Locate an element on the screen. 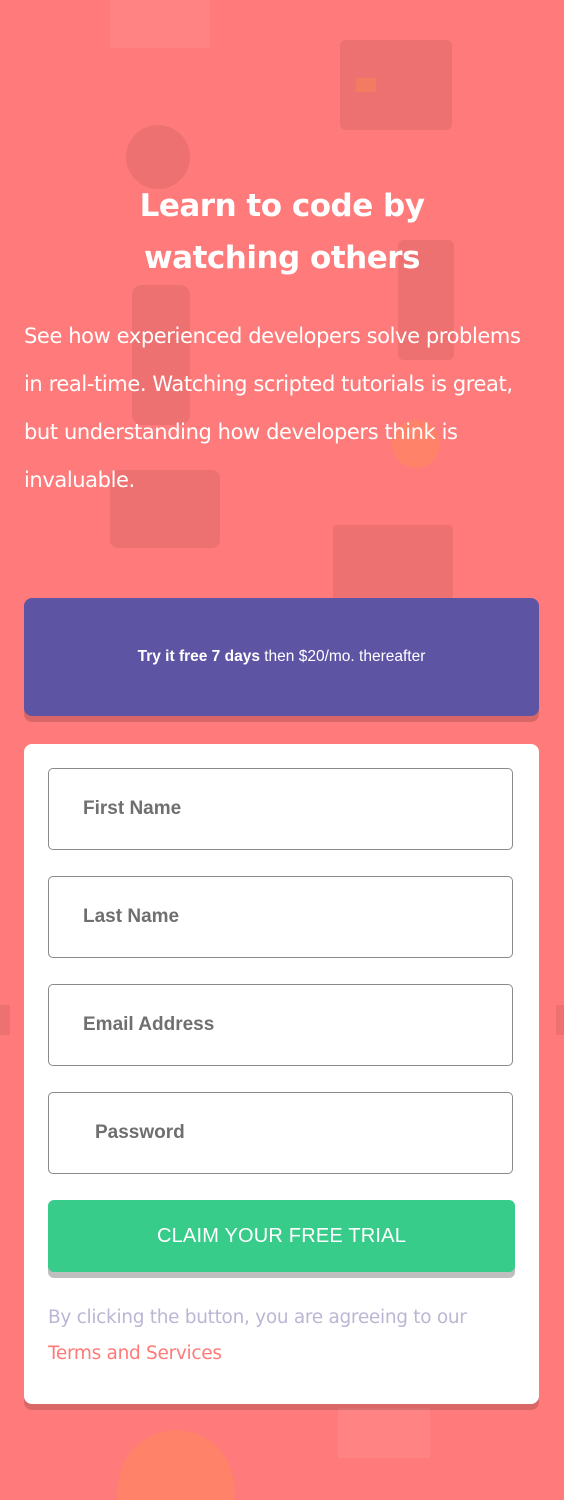 The height and width of the screenshot is (1500, 564). email-input is located at coordinates (280, 1025).